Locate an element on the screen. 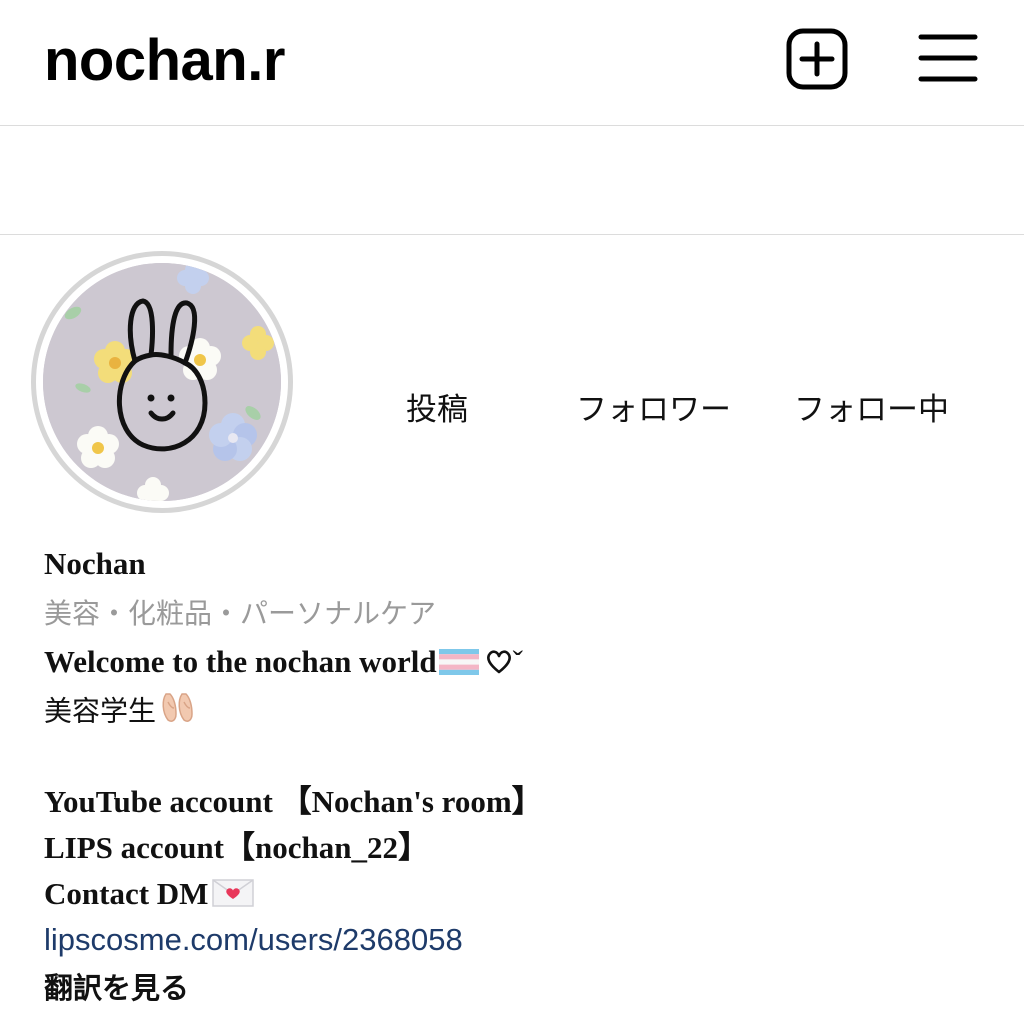 This screenshot has width=1024, height=1024. transgender-flag-icon is located at coordinates (458, 665).